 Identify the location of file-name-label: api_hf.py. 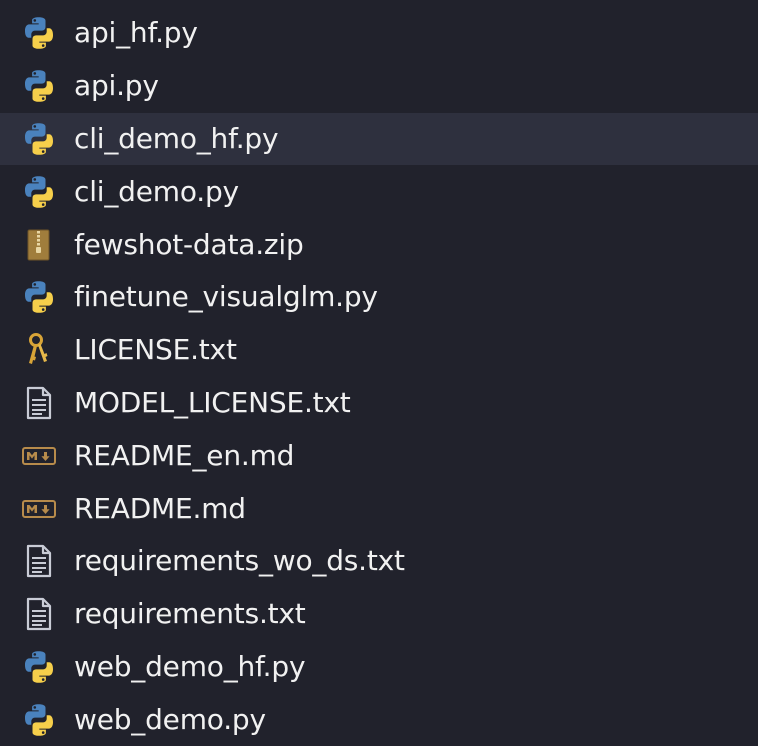
(136, 33).